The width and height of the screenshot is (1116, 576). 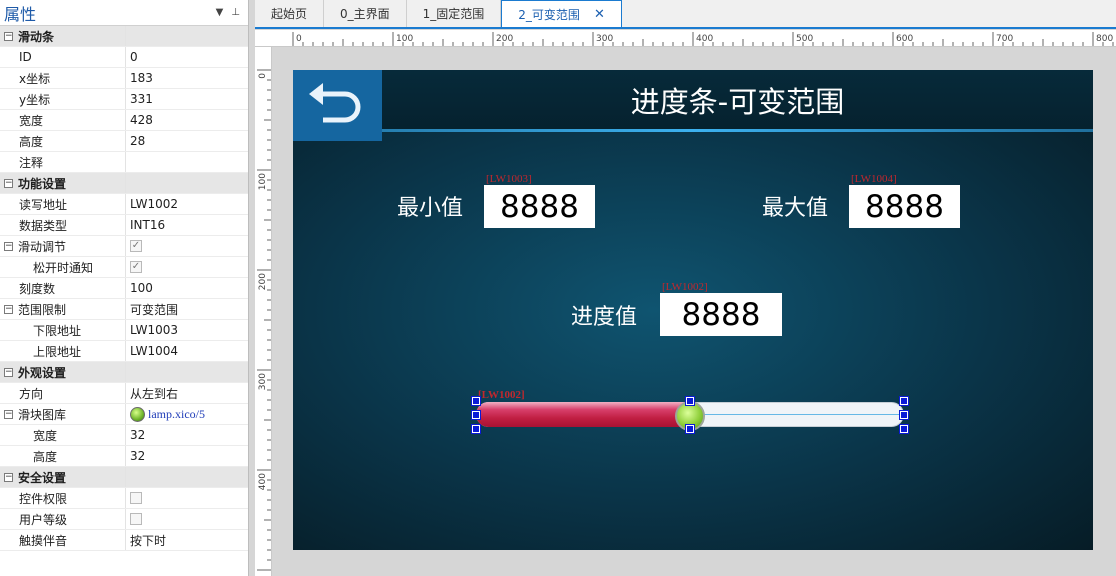 What do you see at coordinates (124, 204) in the screenshot?
I see `property-row: 读写地址 LW1002` at bounding box center [124, 204].